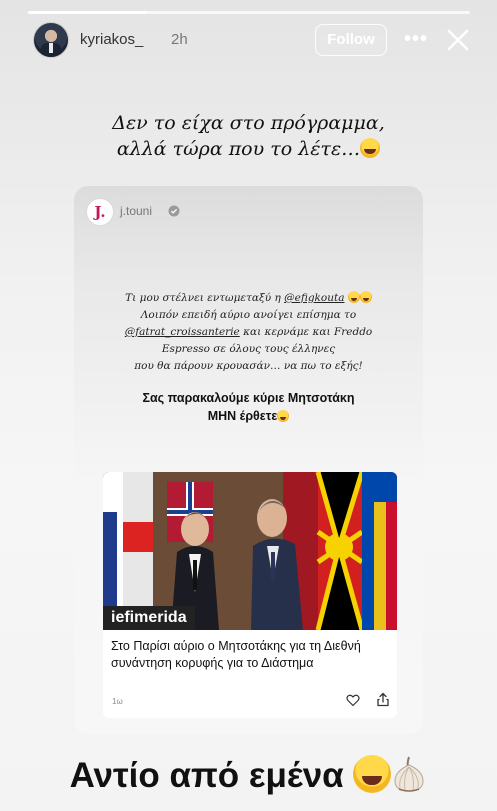 The height and width of the screenshot is (811, 497). I want to click on text-line-2: Λοιπόν επειδή αύριο ανοίγει επίσημα το, so click(248, 315).